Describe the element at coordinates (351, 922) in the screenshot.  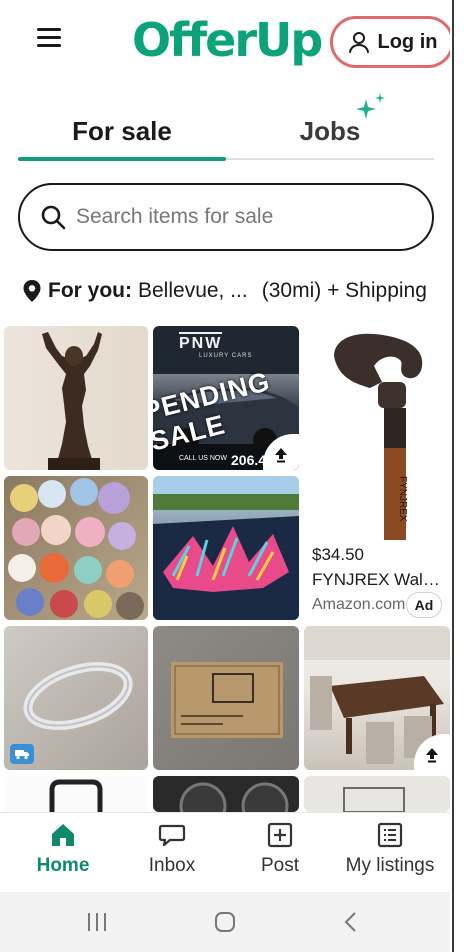
I see `back-icon` at that location.